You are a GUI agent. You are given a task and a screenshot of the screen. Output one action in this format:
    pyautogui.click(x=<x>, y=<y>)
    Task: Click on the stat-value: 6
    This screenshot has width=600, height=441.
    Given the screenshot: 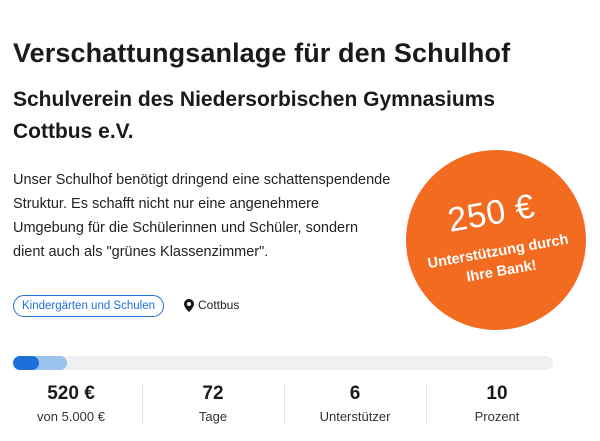 What is the action you would take?
    pyautogui.click(x=355, y=393)
    